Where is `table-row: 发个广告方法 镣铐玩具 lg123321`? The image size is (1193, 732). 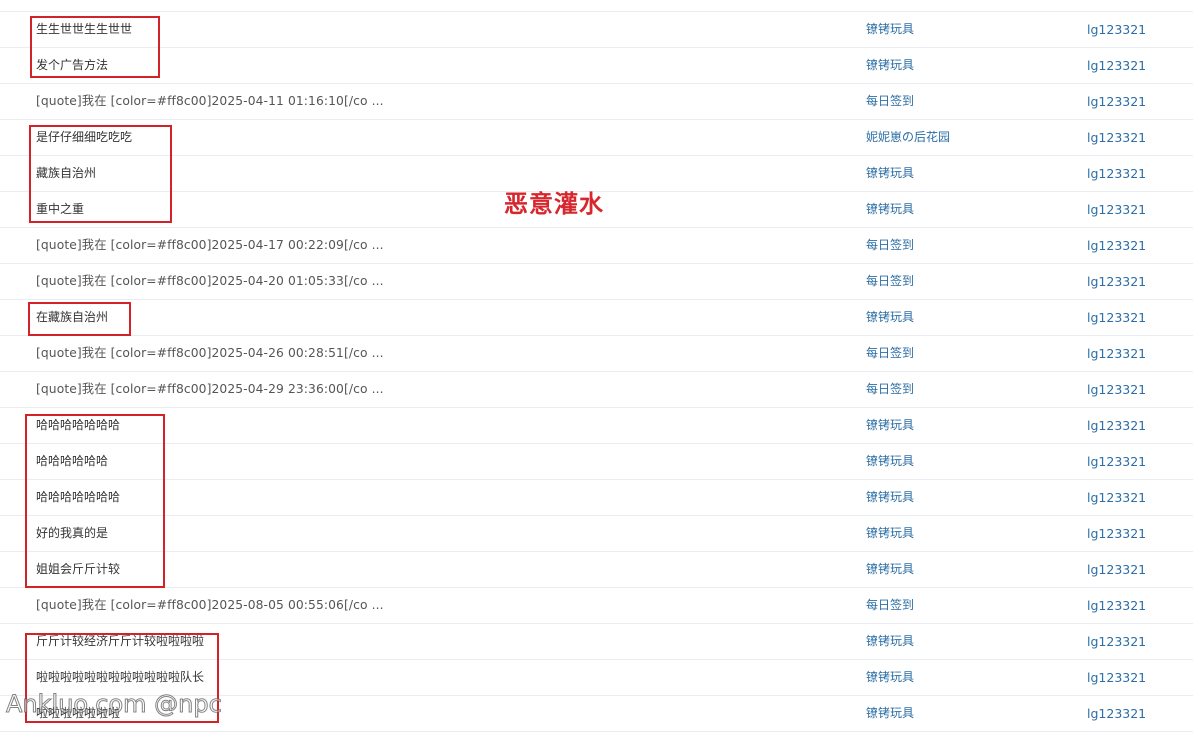
table-row: 发个广告方法 镣铐玩具 lg123321 is located at coordinates (596, 66).